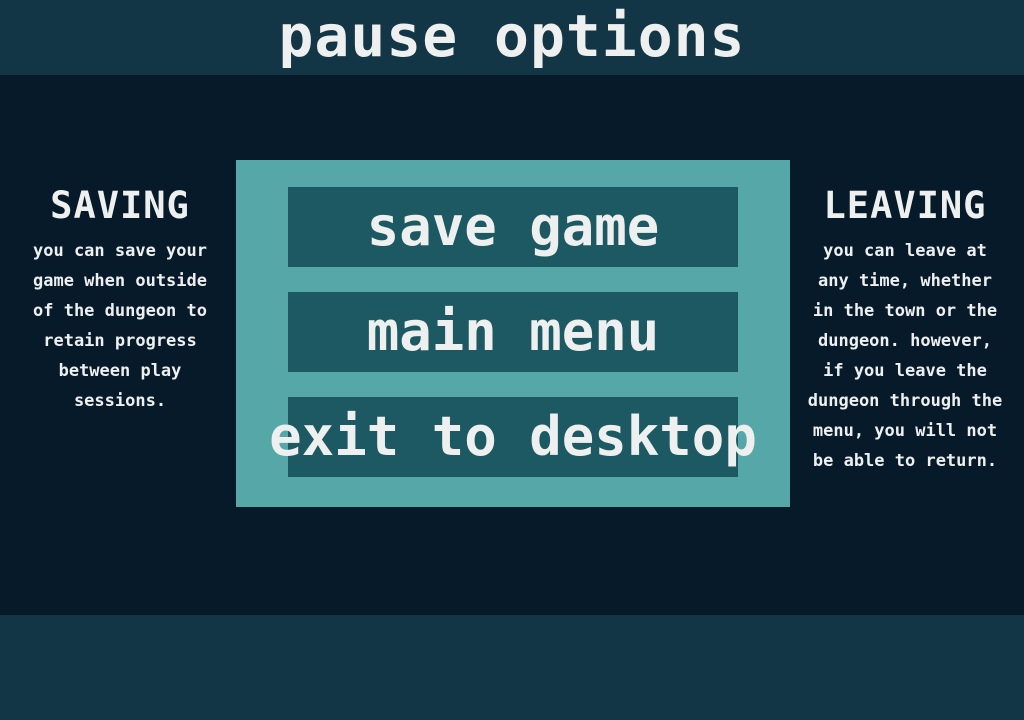 The height and width of the screenshot is (720, 1024). What do you see at coordinates (512, 667) in the screenshot?
I see `bottom-bar` at bounding box center [512, 667].